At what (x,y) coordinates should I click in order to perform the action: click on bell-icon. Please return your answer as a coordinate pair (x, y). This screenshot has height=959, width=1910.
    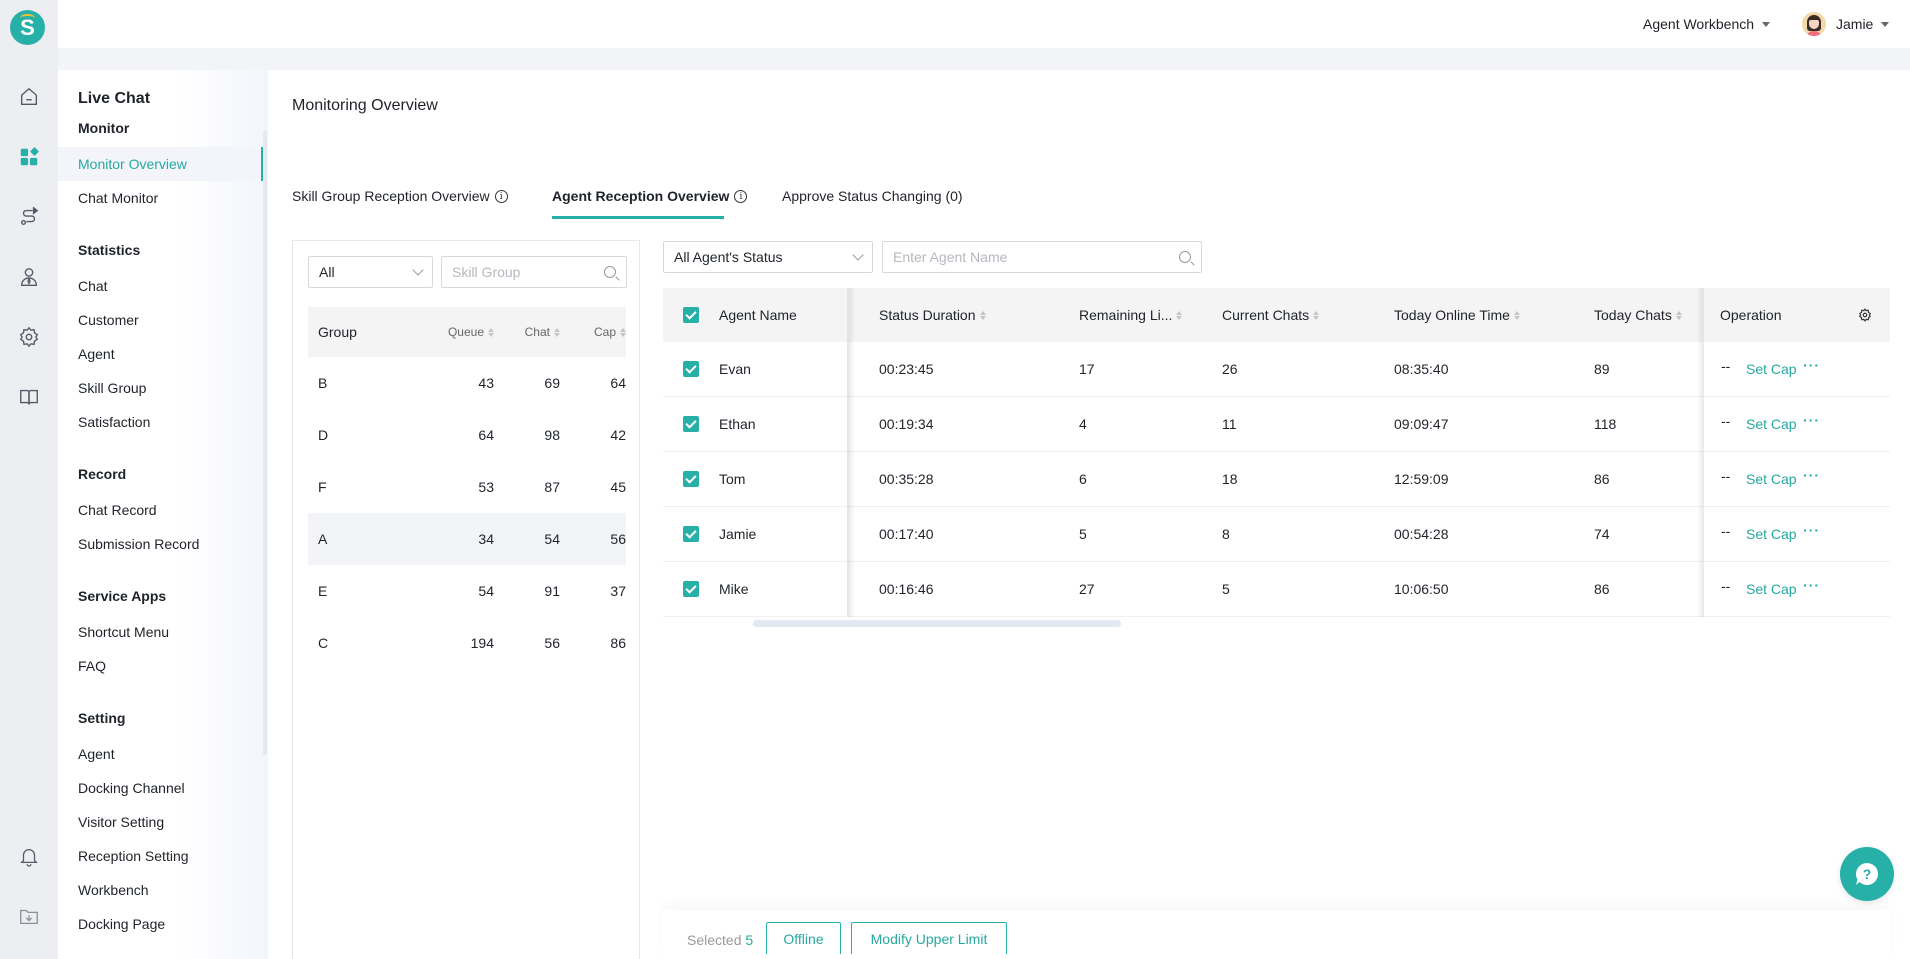
    Looking at the image, I should click on (29, 856).